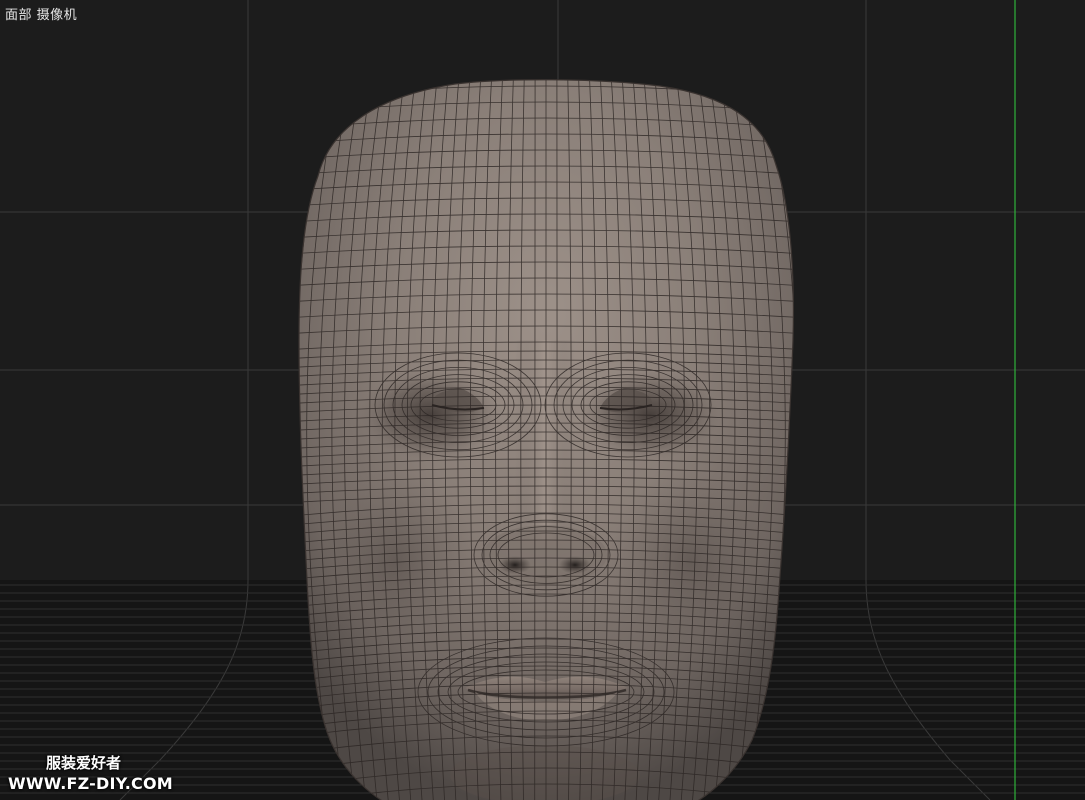 The width and height of the screenshot is (1085, 800). Describe the element at coordinates (90, 783) in the screenshot. I see `watermark-url: WWW.FZ-DIY.COM` at that location.